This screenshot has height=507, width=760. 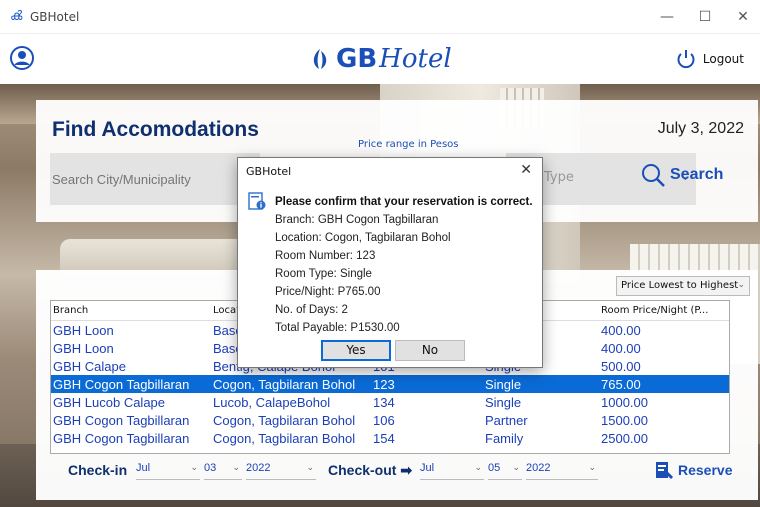 I want to click on cell-price: 765.00, so click(x=621, y=384).